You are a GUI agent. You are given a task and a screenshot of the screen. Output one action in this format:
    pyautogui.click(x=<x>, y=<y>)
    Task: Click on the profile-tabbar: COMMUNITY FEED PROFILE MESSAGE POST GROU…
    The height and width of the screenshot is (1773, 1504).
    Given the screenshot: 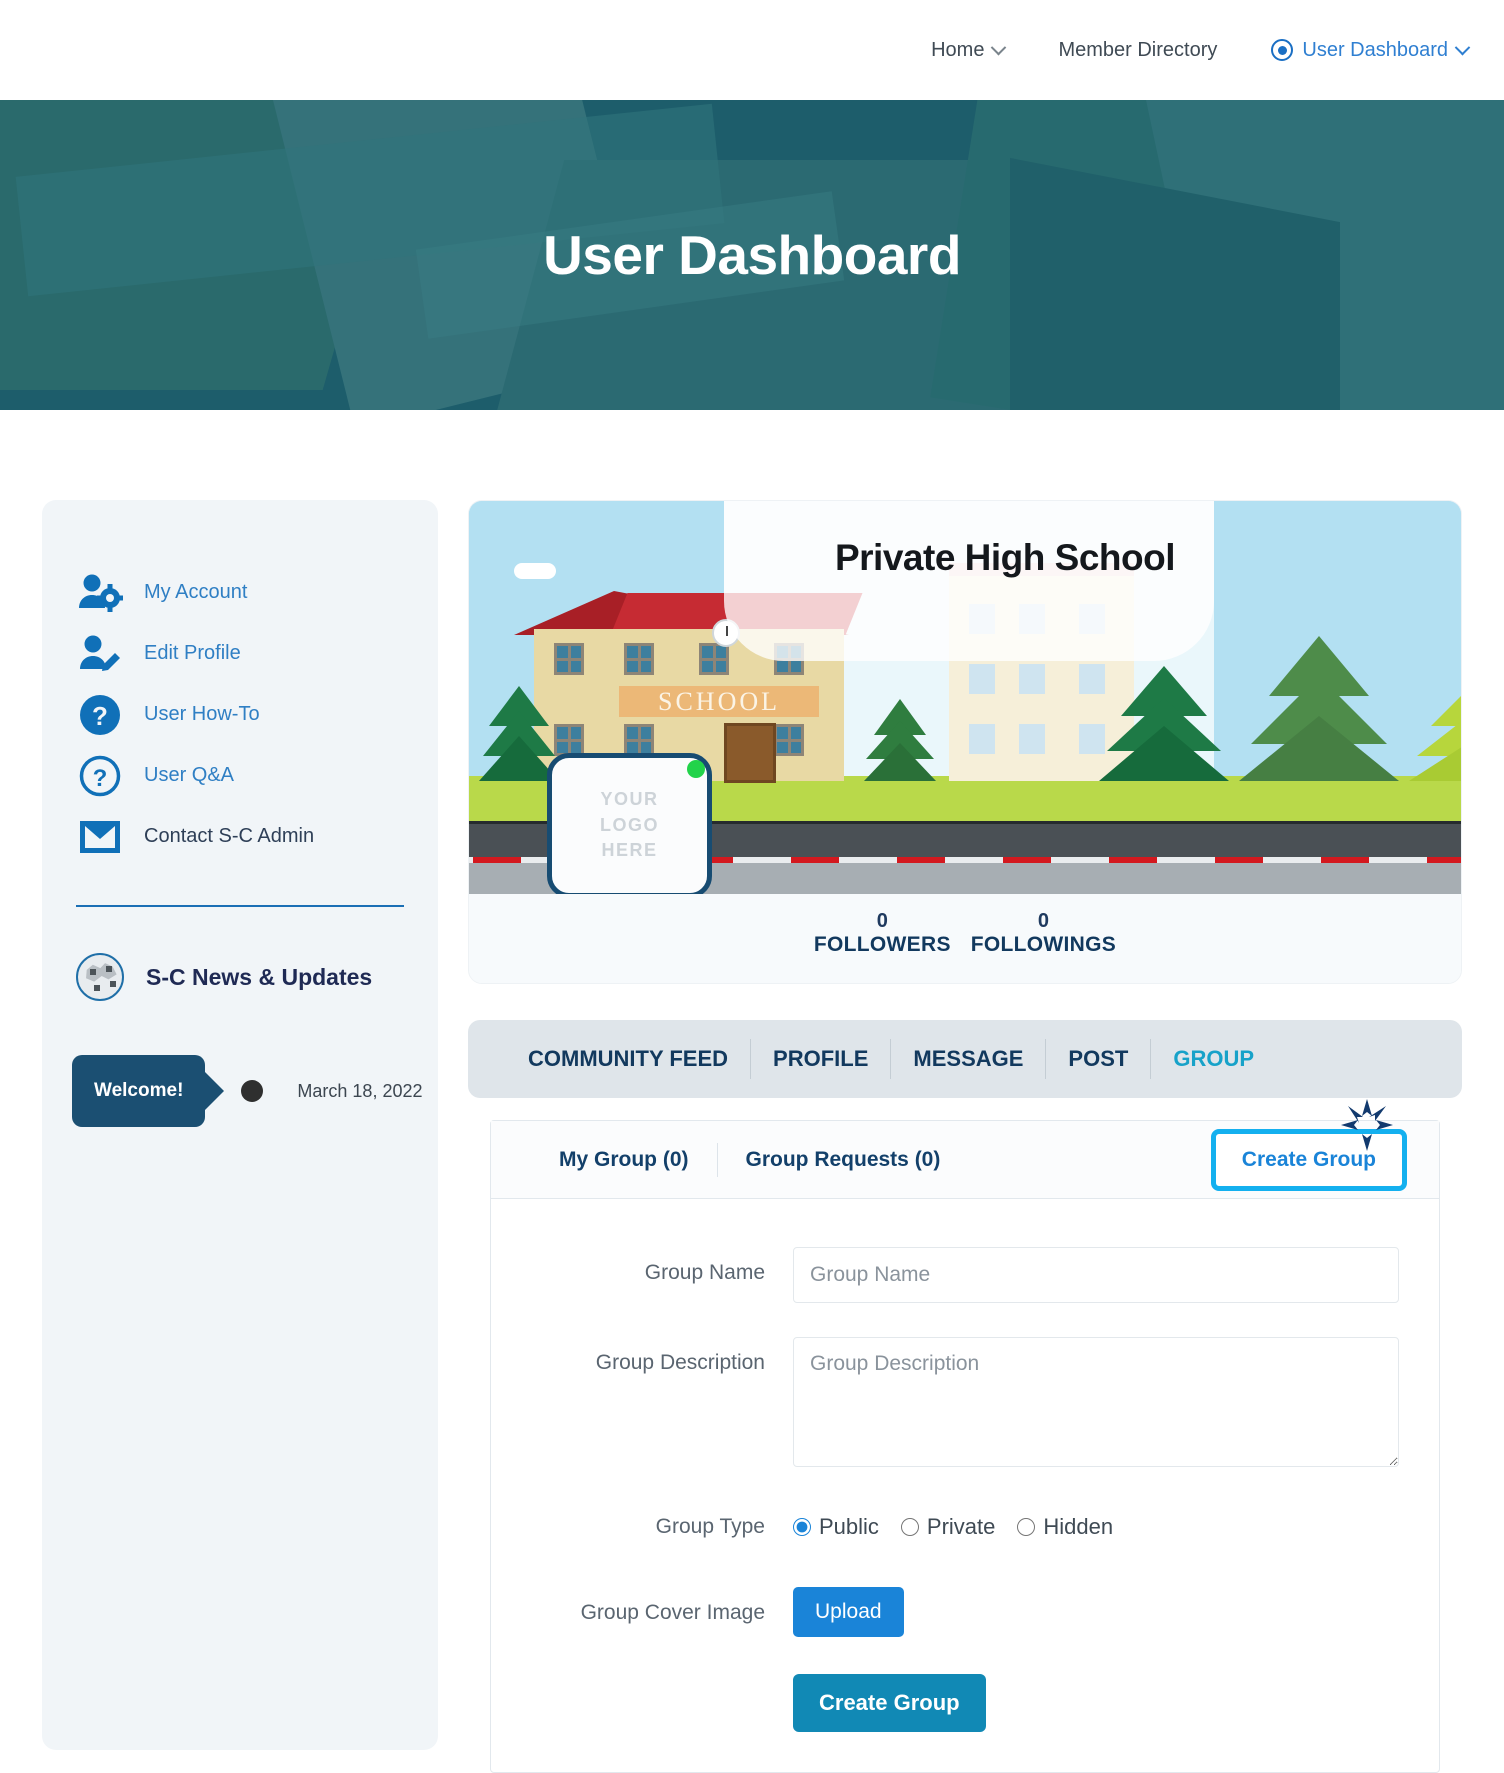 What is the action you would take?
    pyautogui.click(x=965, y=1059)
    